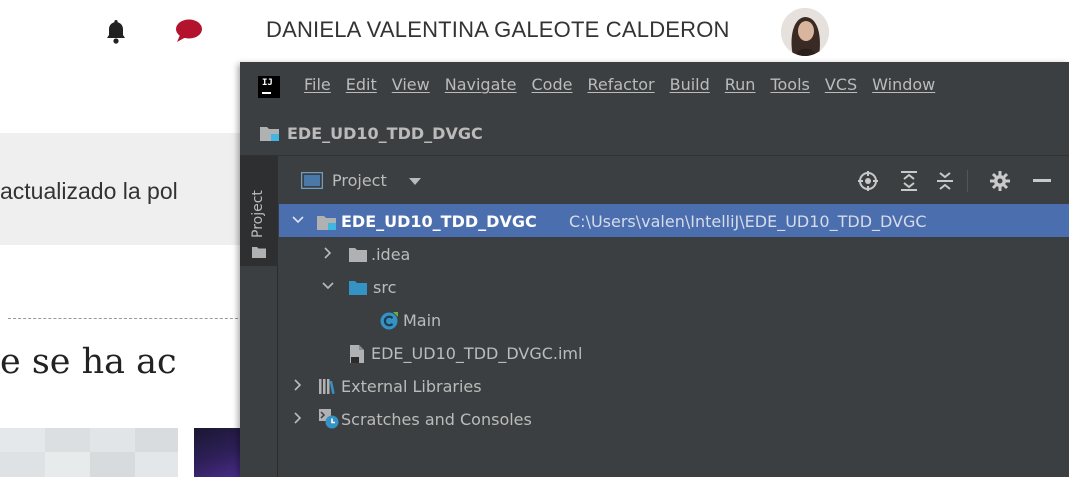  What do you see at coordinates (674, 286) in the screenshot?
I see `tree-row-src: src` at bounding box center [674, 286].